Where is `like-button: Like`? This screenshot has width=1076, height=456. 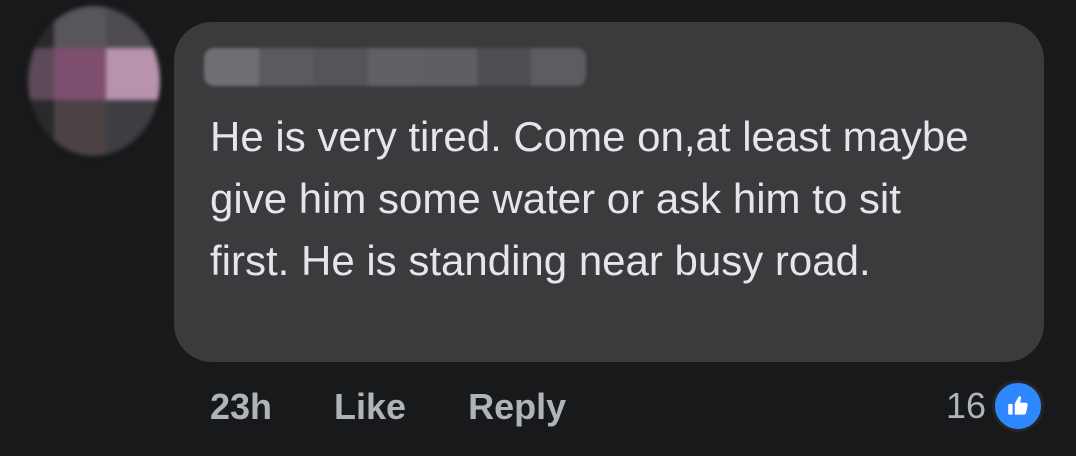 like-button: Like is located at coordinates (370, 407).